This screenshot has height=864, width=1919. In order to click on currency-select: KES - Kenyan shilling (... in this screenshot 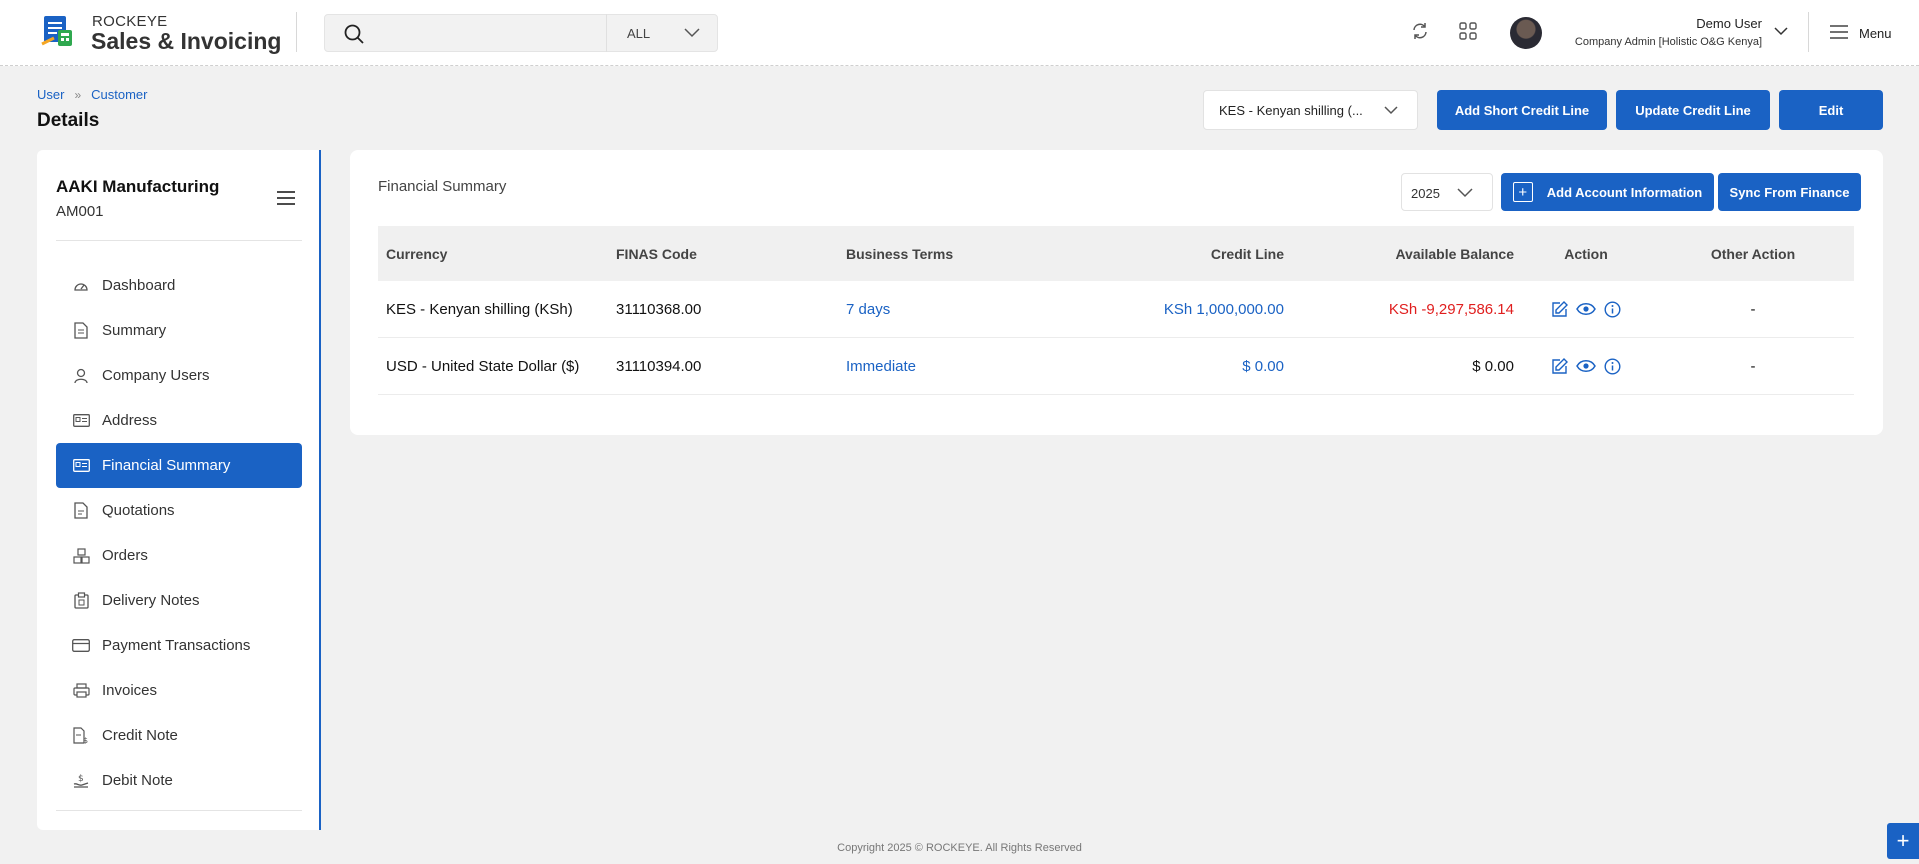, I will do `click(1310, 110)`.